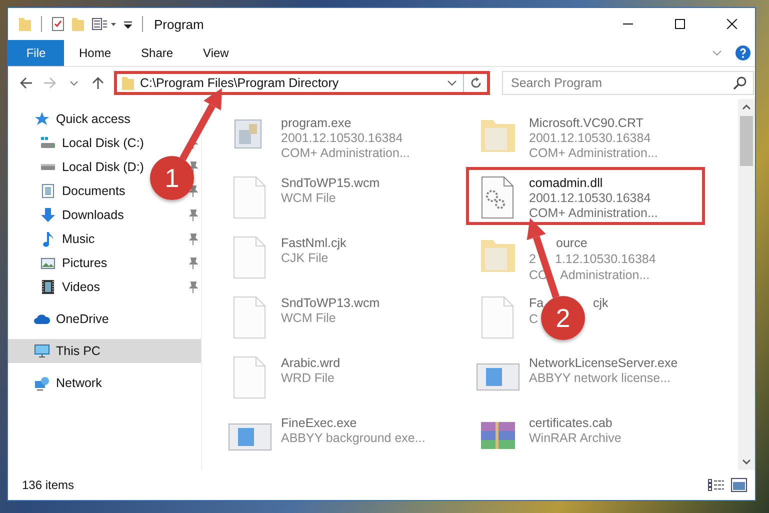  I want to click on file-name: NetworkLicenseServer.exe, so click(603, 363).